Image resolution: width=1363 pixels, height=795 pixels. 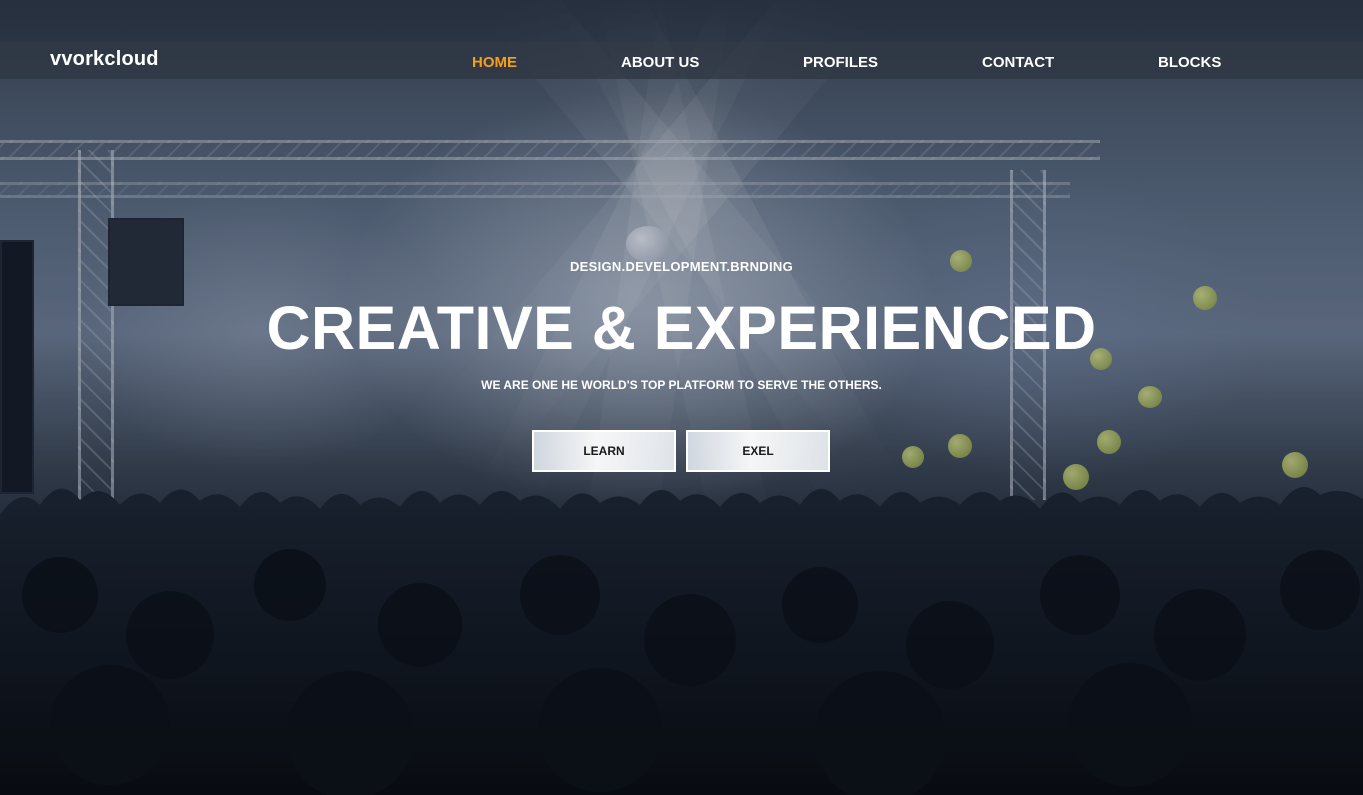 What do you see at coordinates (1189, 62) in the screenshot?
I see `nav-item-blocks: BLOCKS` at bounding box center [1189, 62].